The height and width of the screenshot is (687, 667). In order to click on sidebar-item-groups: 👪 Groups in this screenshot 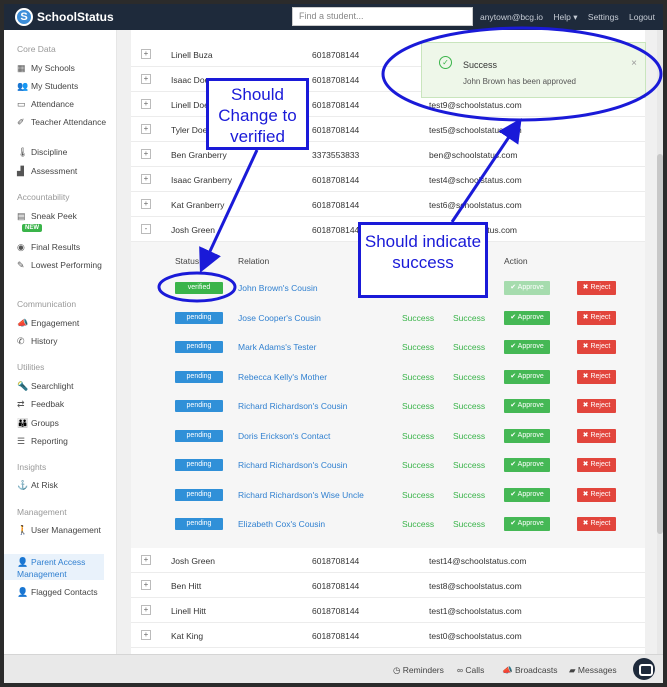, I will do `click(67, 423)`.